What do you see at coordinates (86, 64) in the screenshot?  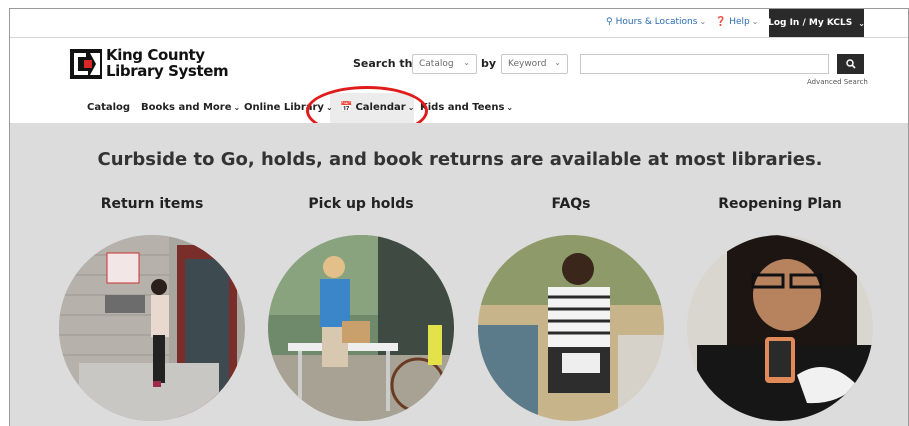 I see `kcls-logo-mark` at bounding box center [86, 64].